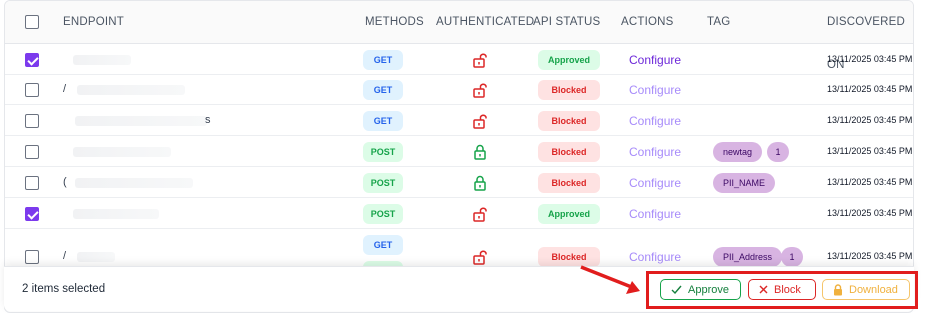 This screenshot has height=313, width=936. Describe the element at coordinates (610, 279) in the screenshot. I see `annotation-arrow-icon` at that location.